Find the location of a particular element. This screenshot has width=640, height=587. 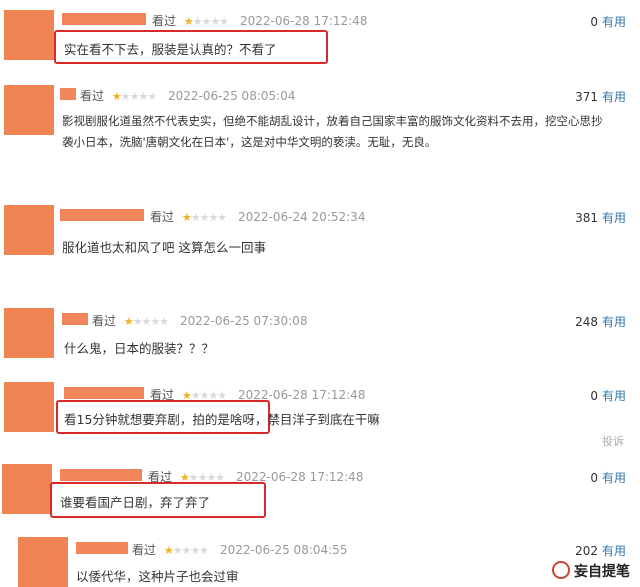

comment-meta: 看过 ★★★★★ 2022-06-25 07:30:08 is located at coordinates (199, 320).